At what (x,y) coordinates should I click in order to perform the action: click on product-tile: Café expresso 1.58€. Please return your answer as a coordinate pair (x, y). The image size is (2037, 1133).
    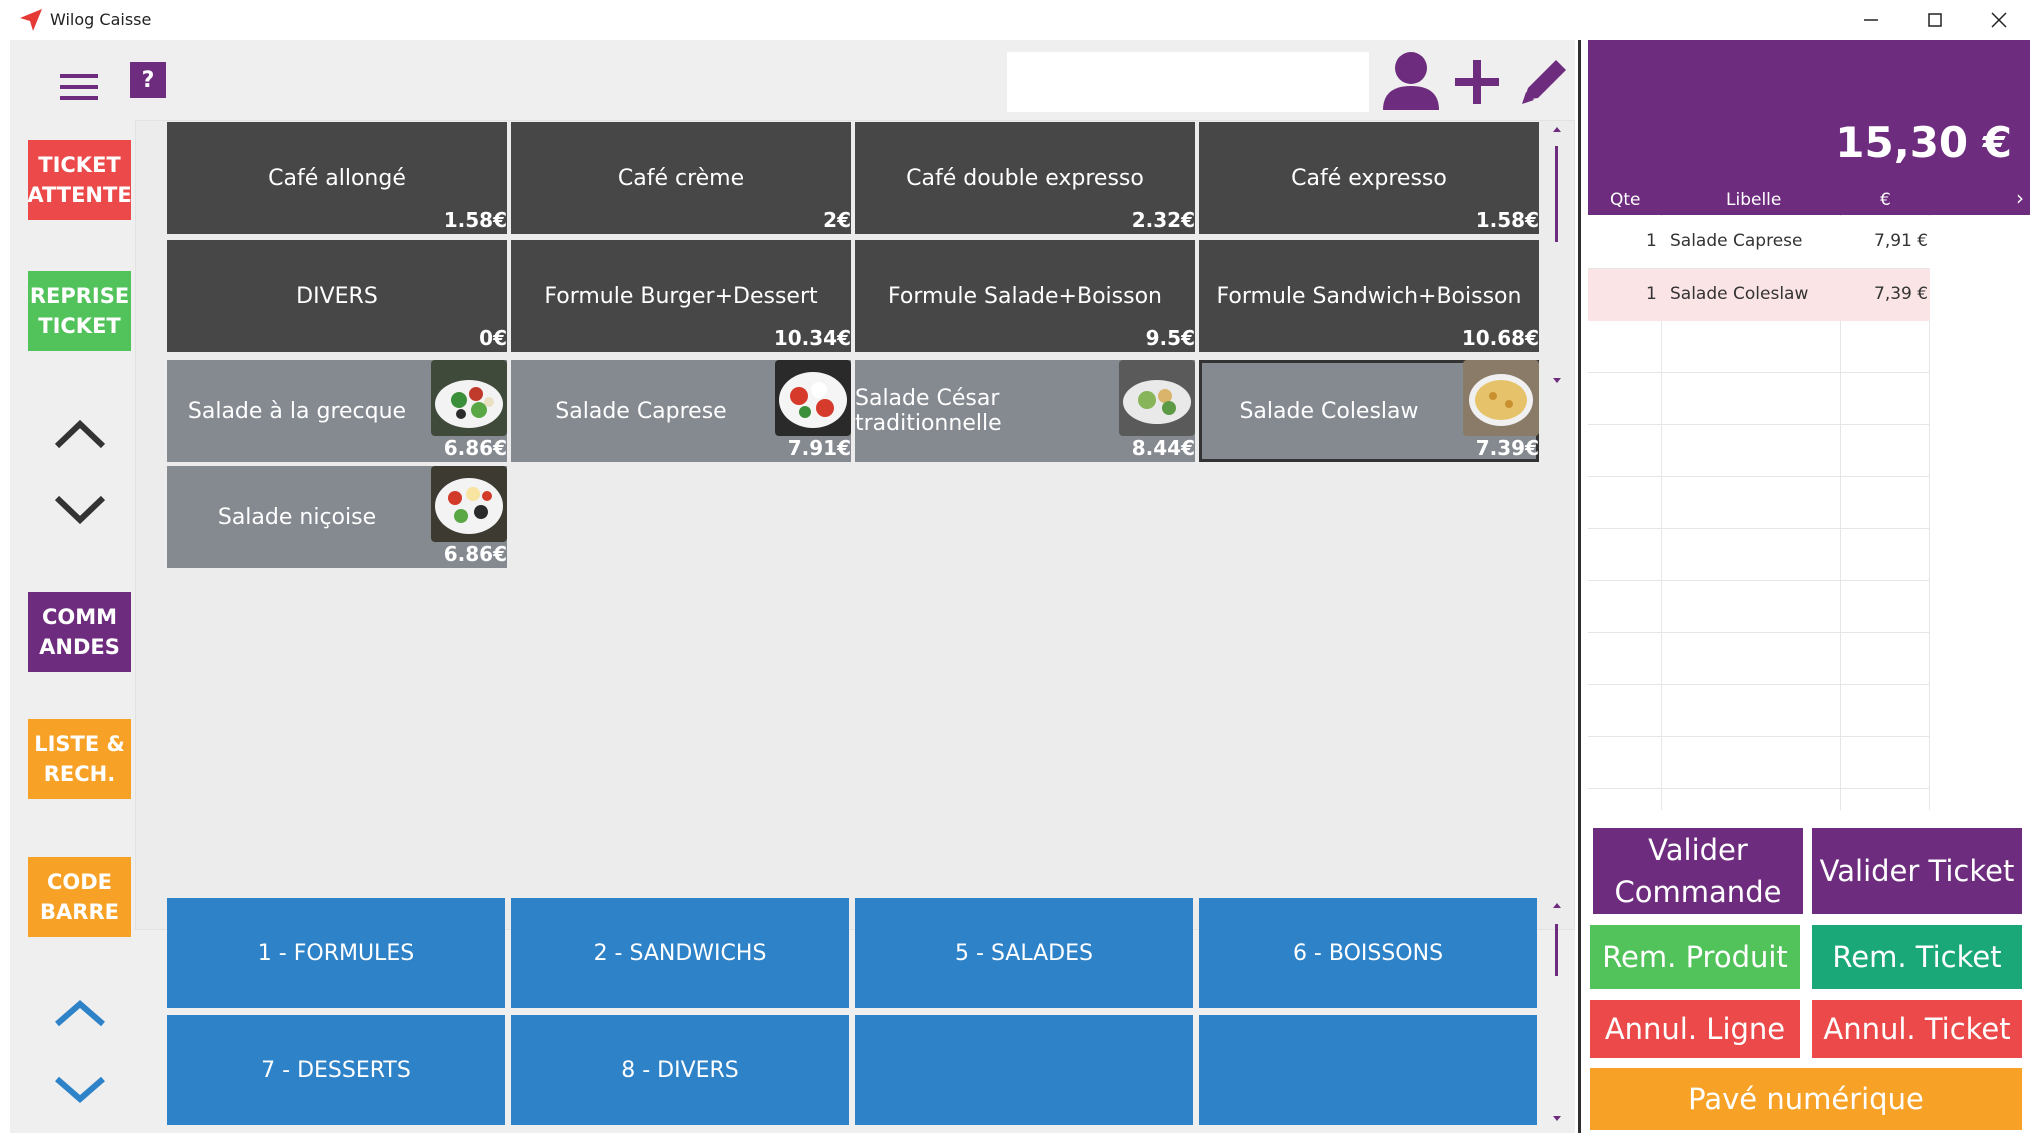
    Looking at the image, I should click on (1369, 178).